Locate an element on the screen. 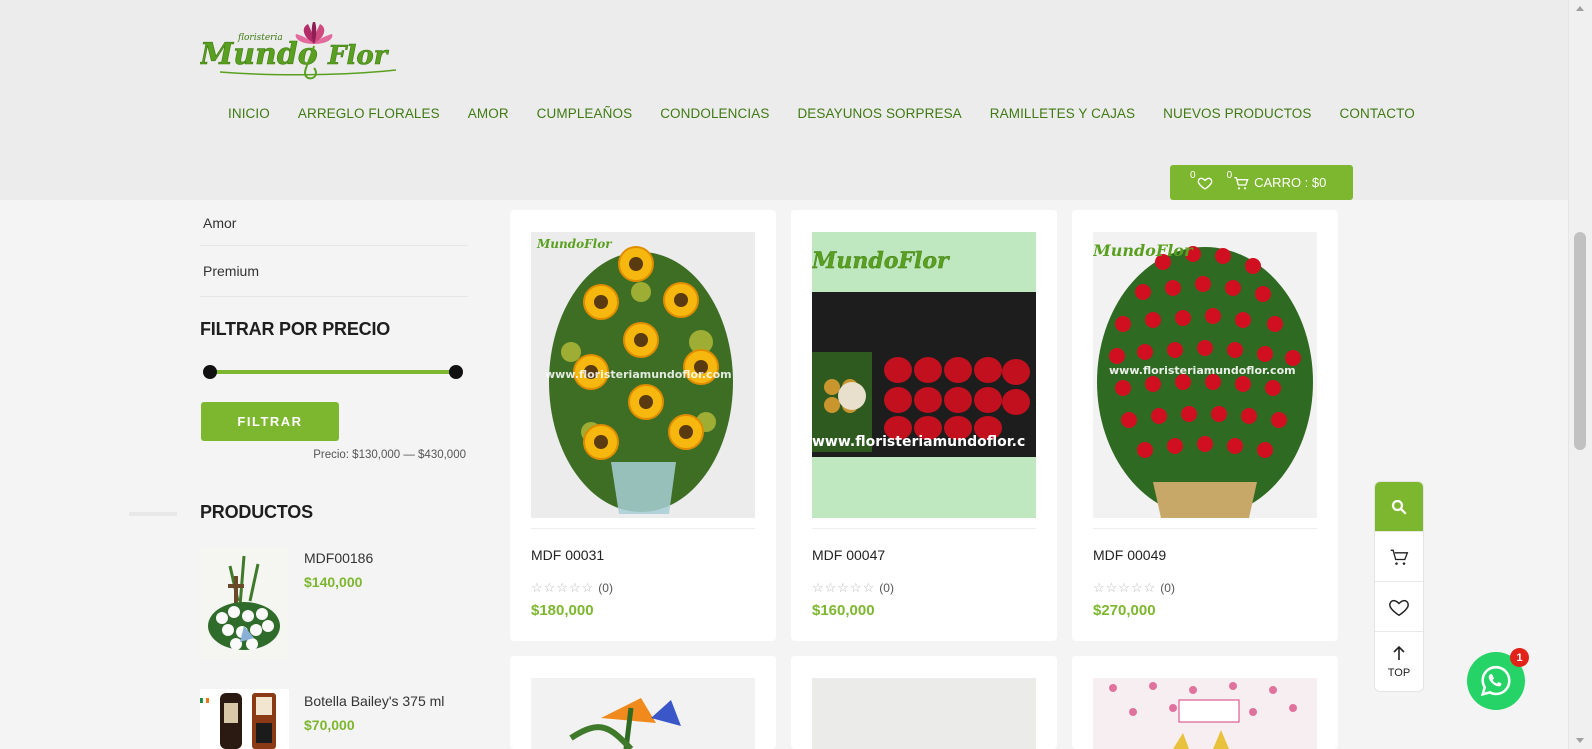 The image size is (1592, 749). price-filter-title: FILTRAR POR PRECIO is located at coordinates (295, 329).